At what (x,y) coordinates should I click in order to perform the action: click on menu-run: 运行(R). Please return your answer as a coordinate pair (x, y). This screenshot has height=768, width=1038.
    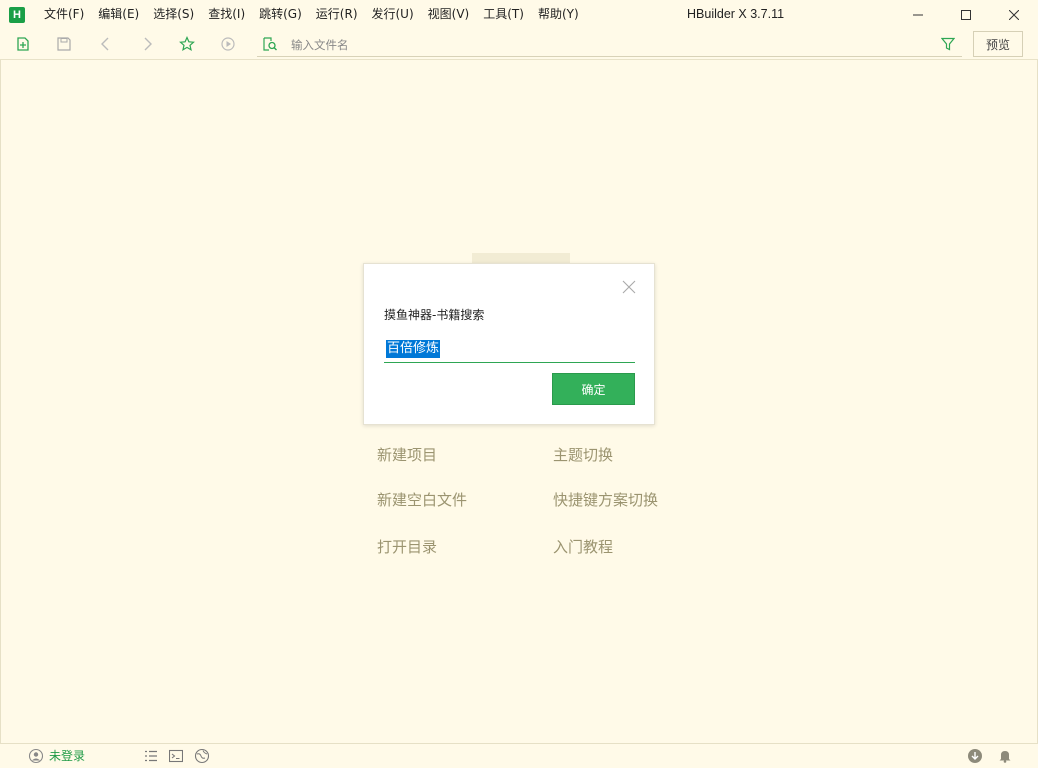
    Looking at the image, I should click on (337, 14).